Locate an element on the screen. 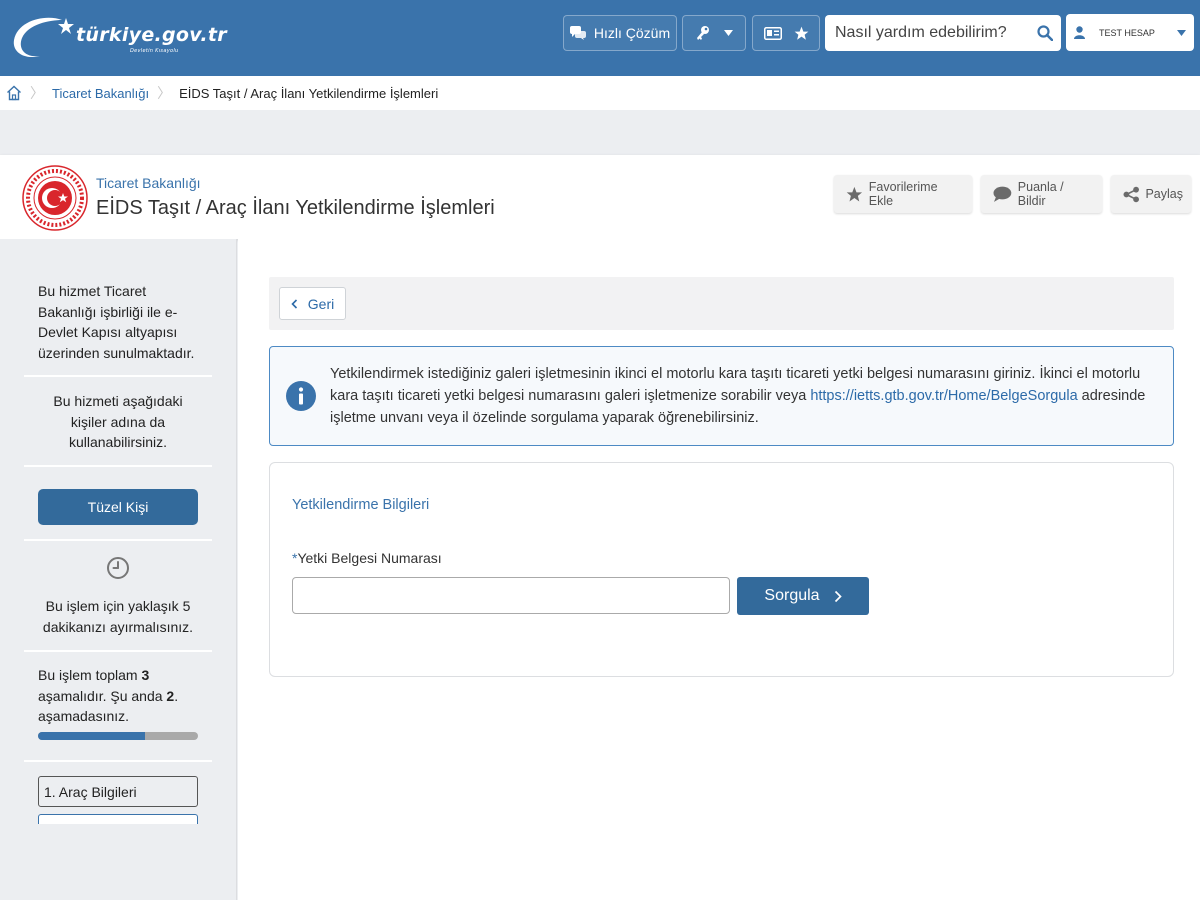  add-to-favorites-button: Favorilerime Ekle is located at coordinates (903, 194).